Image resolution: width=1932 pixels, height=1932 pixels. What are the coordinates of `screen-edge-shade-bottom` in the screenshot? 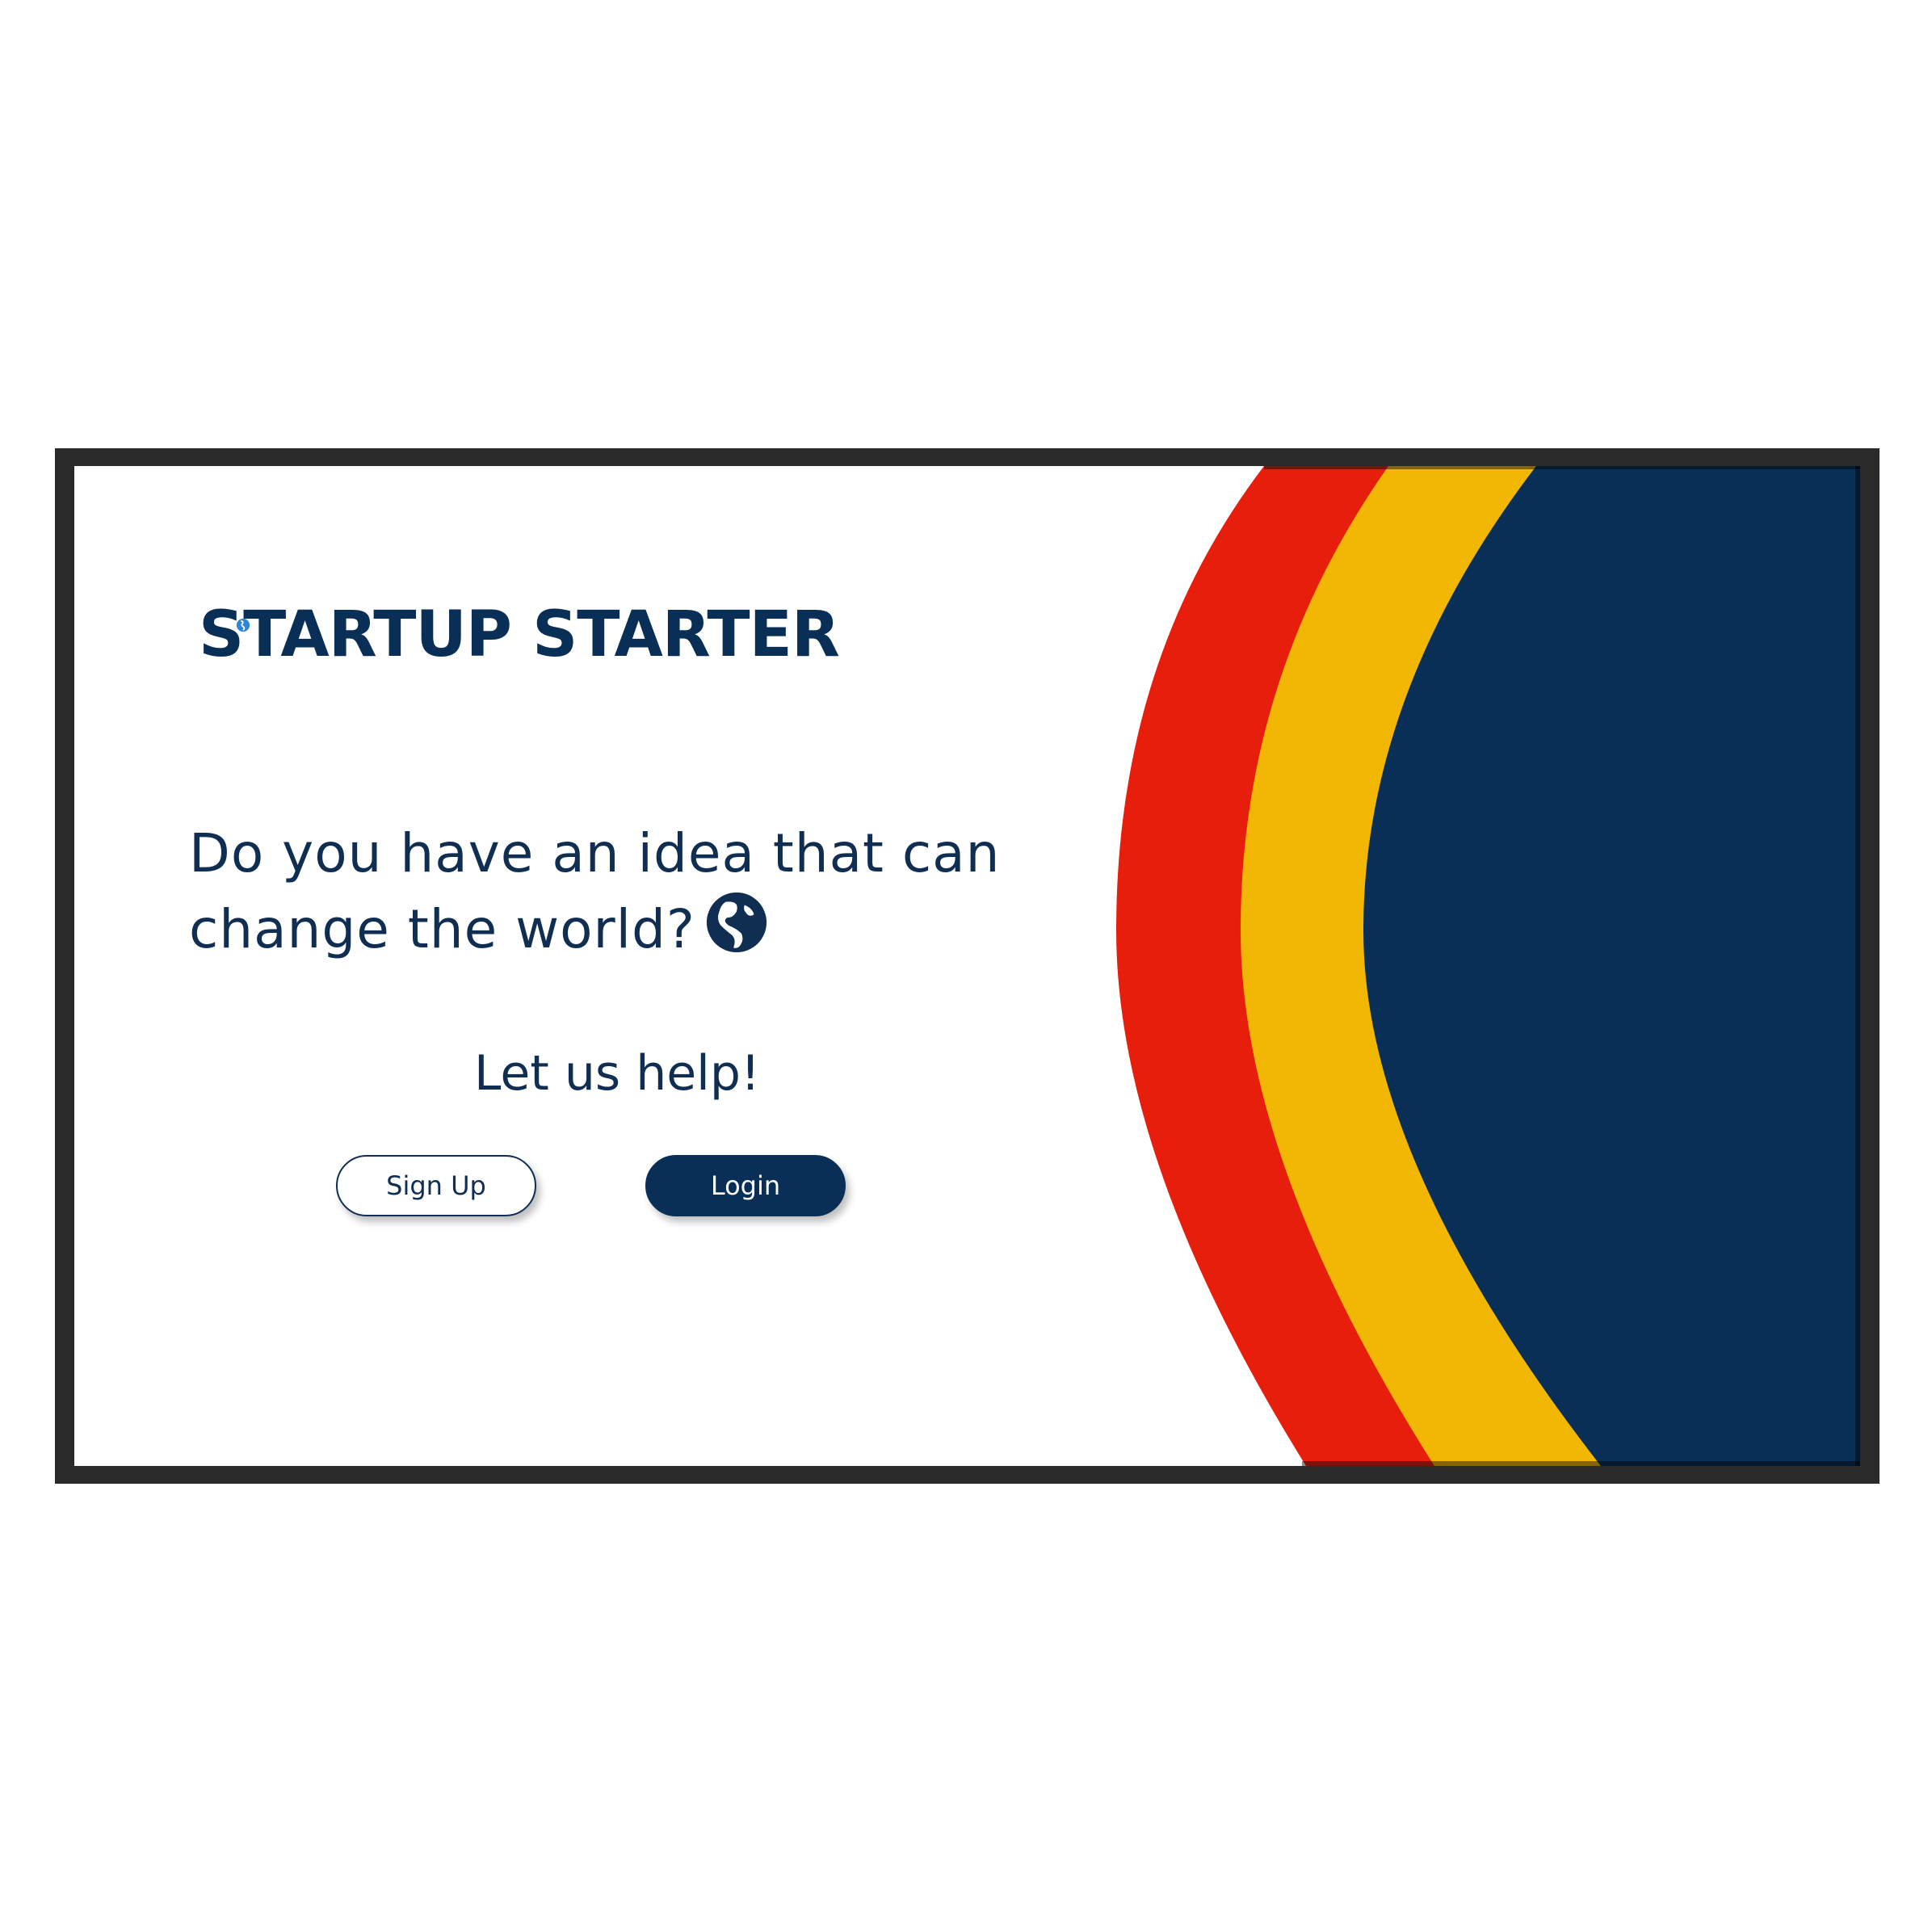 It's located at (1581, 1463).